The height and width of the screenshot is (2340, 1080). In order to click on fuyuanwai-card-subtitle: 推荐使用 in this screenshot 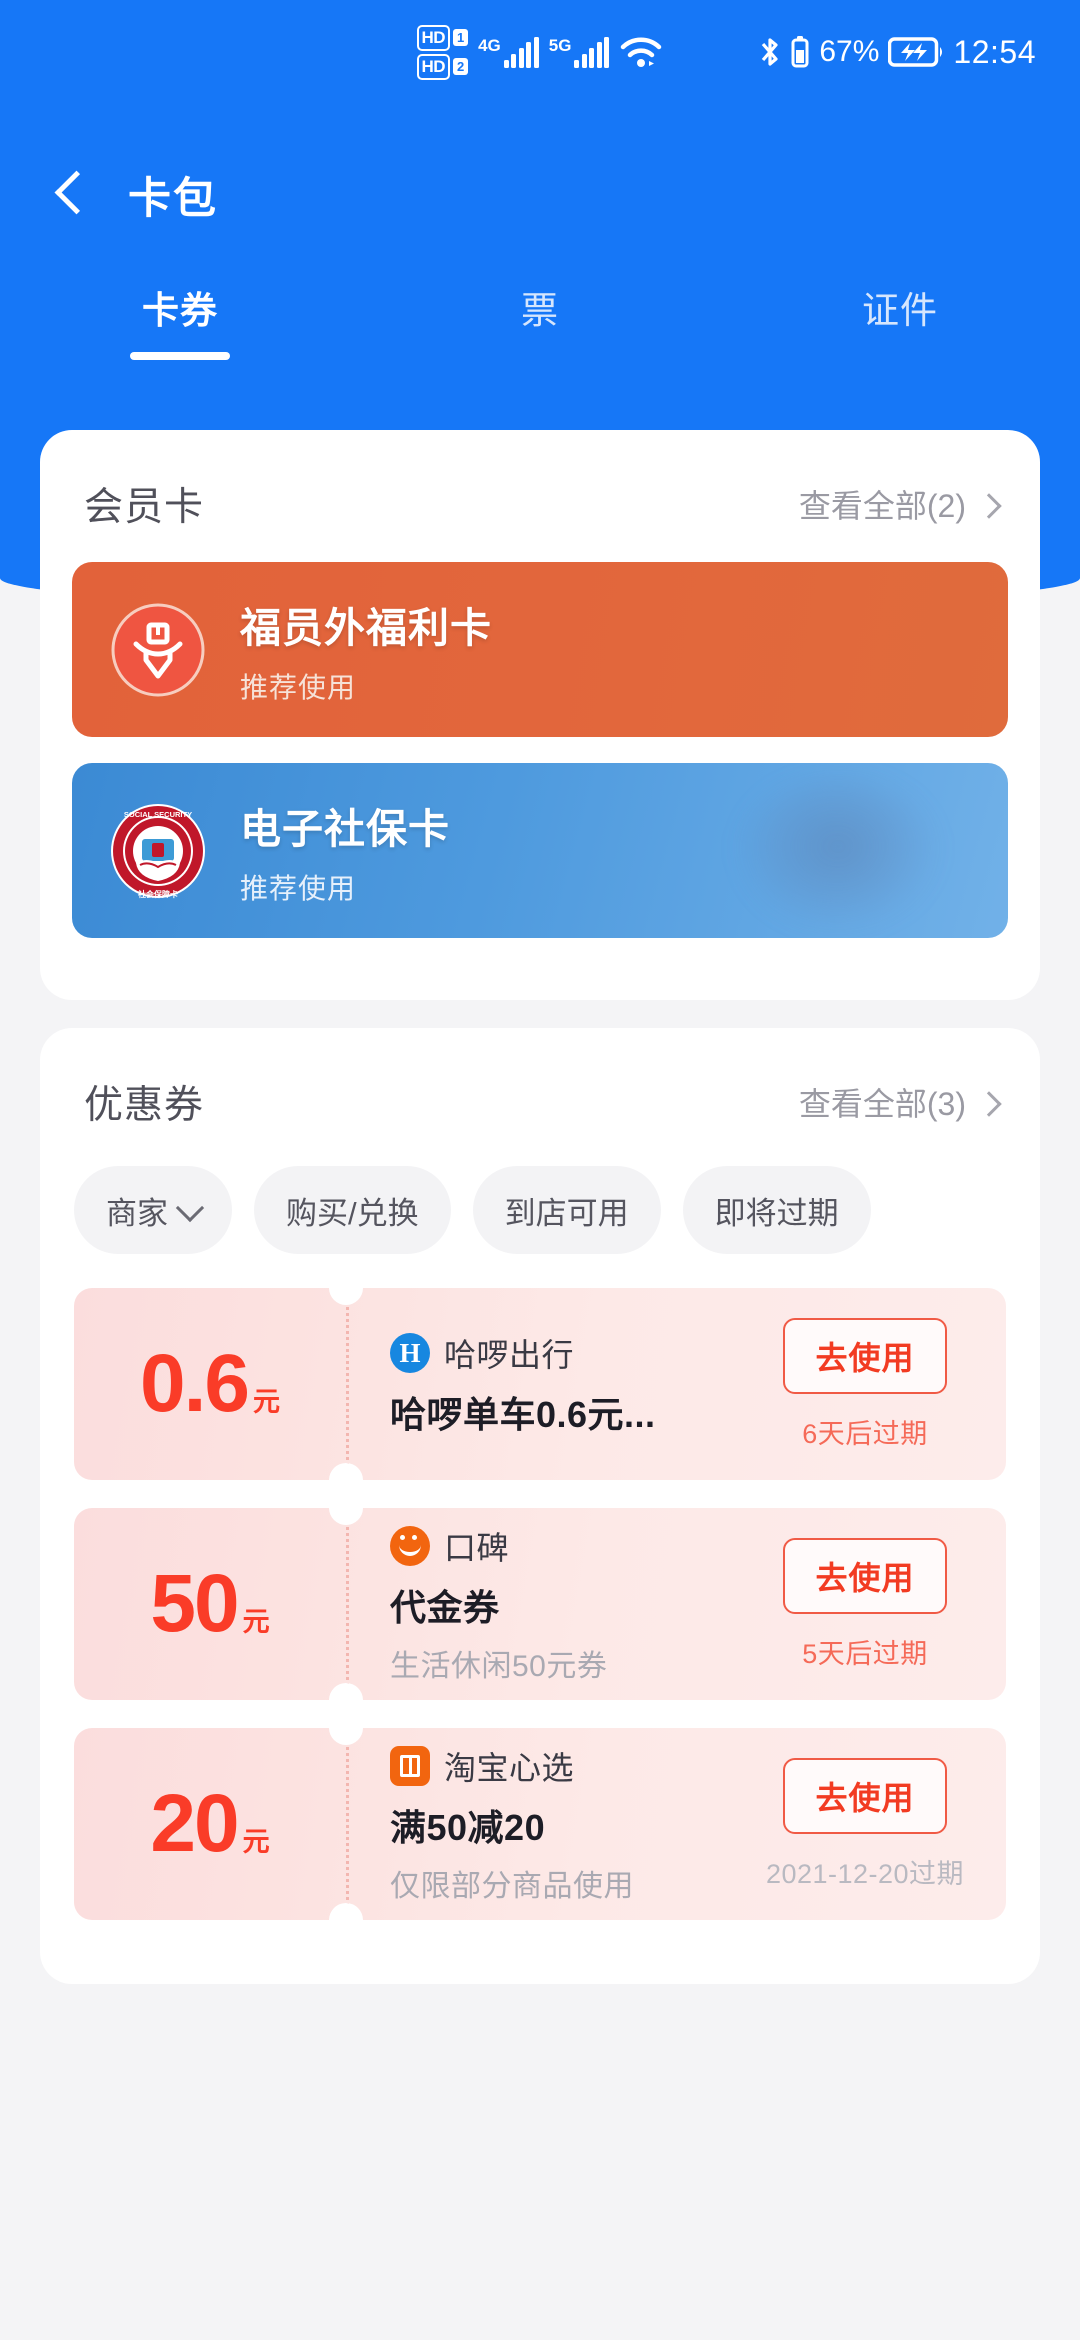, I will do `click(298, 687)`.